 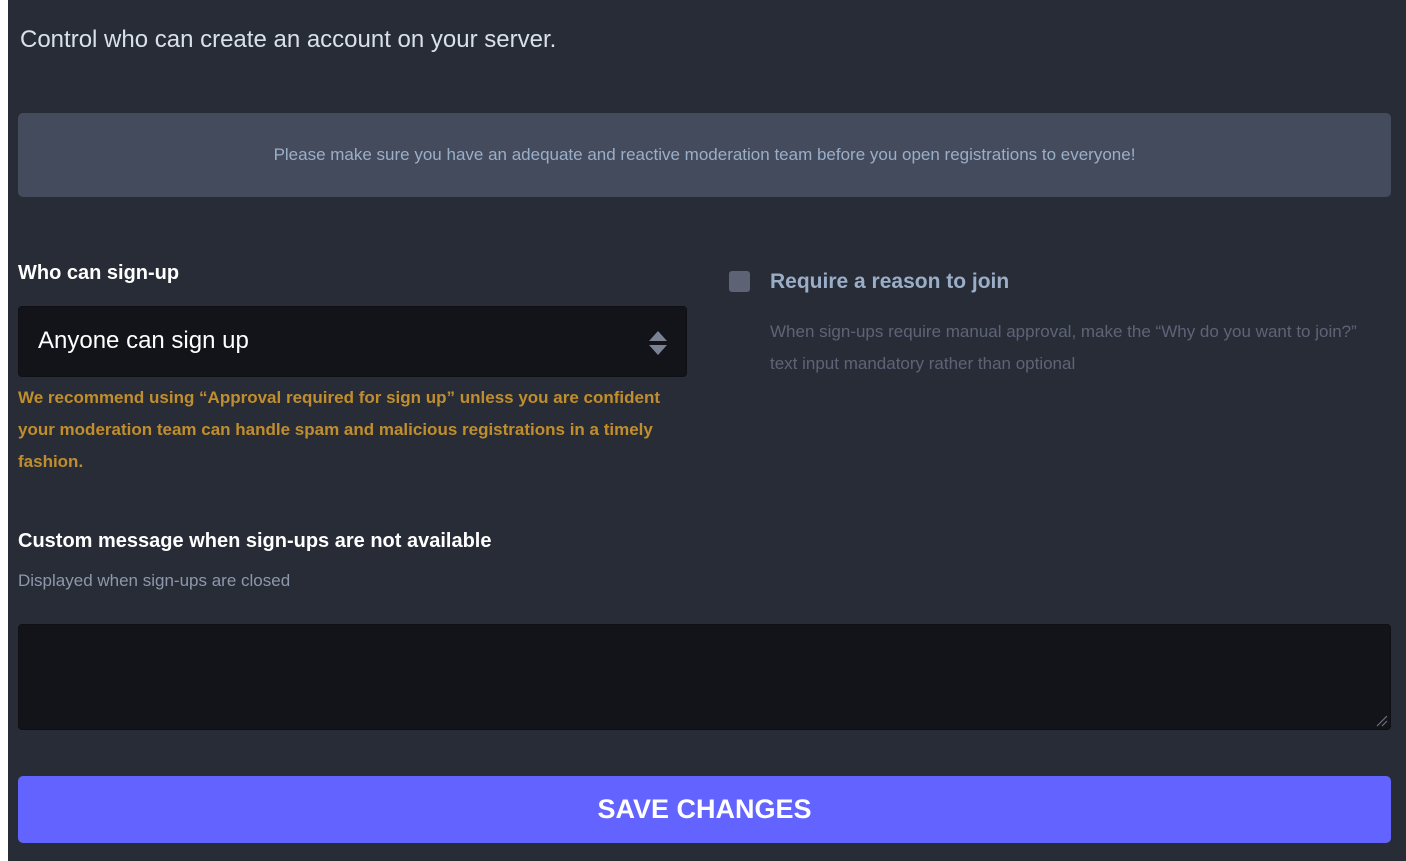 What do you see at coordinates (739, 281) in the screenshot?
I see `require-reason-checkbox` at bounding box center [739, 281].